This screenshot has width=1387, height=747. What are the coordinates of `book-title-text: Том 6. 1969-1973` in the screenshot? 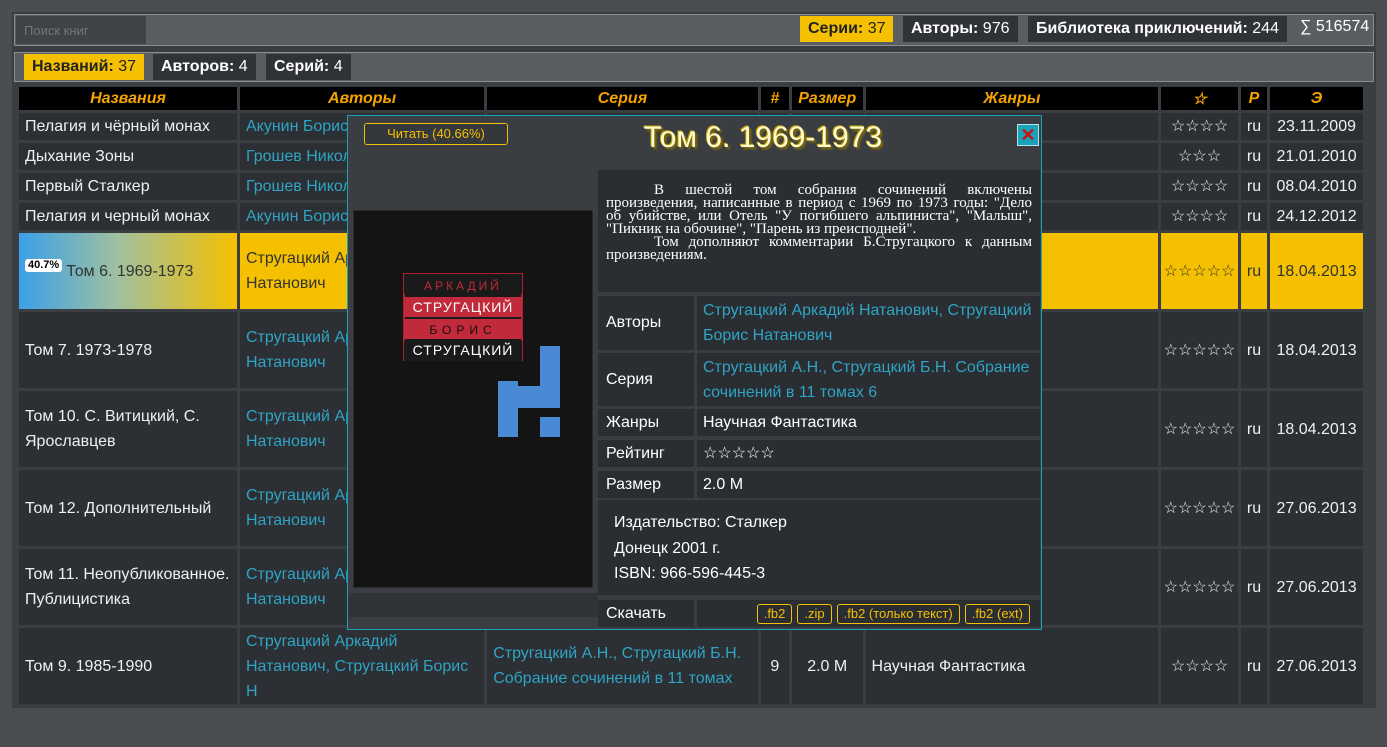 It's located at (130, 271).